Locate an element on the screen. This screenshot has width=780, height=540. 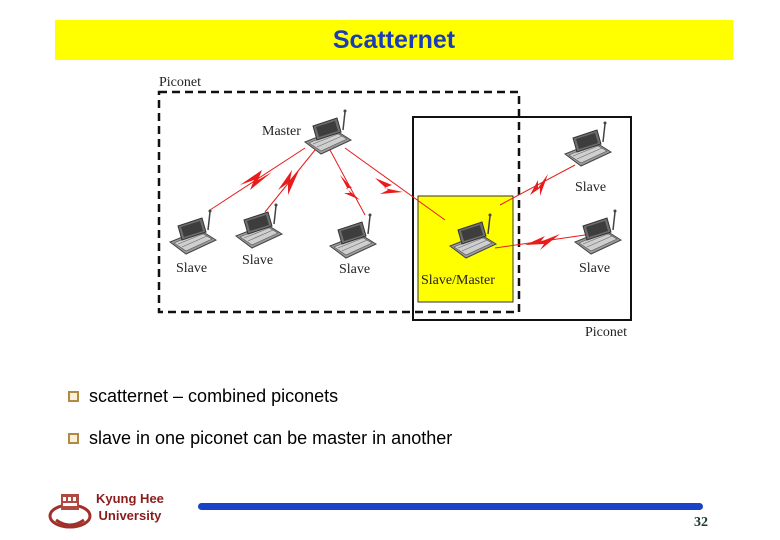
device-label-slave-master: Slave/Master is located at coordinates (458, 280).